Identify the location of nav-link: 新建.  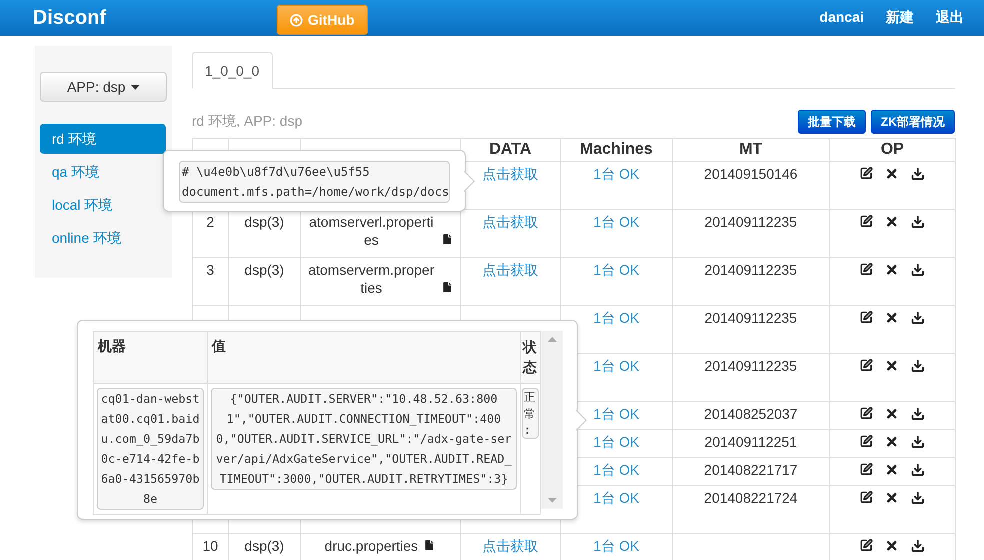
(900, 18).